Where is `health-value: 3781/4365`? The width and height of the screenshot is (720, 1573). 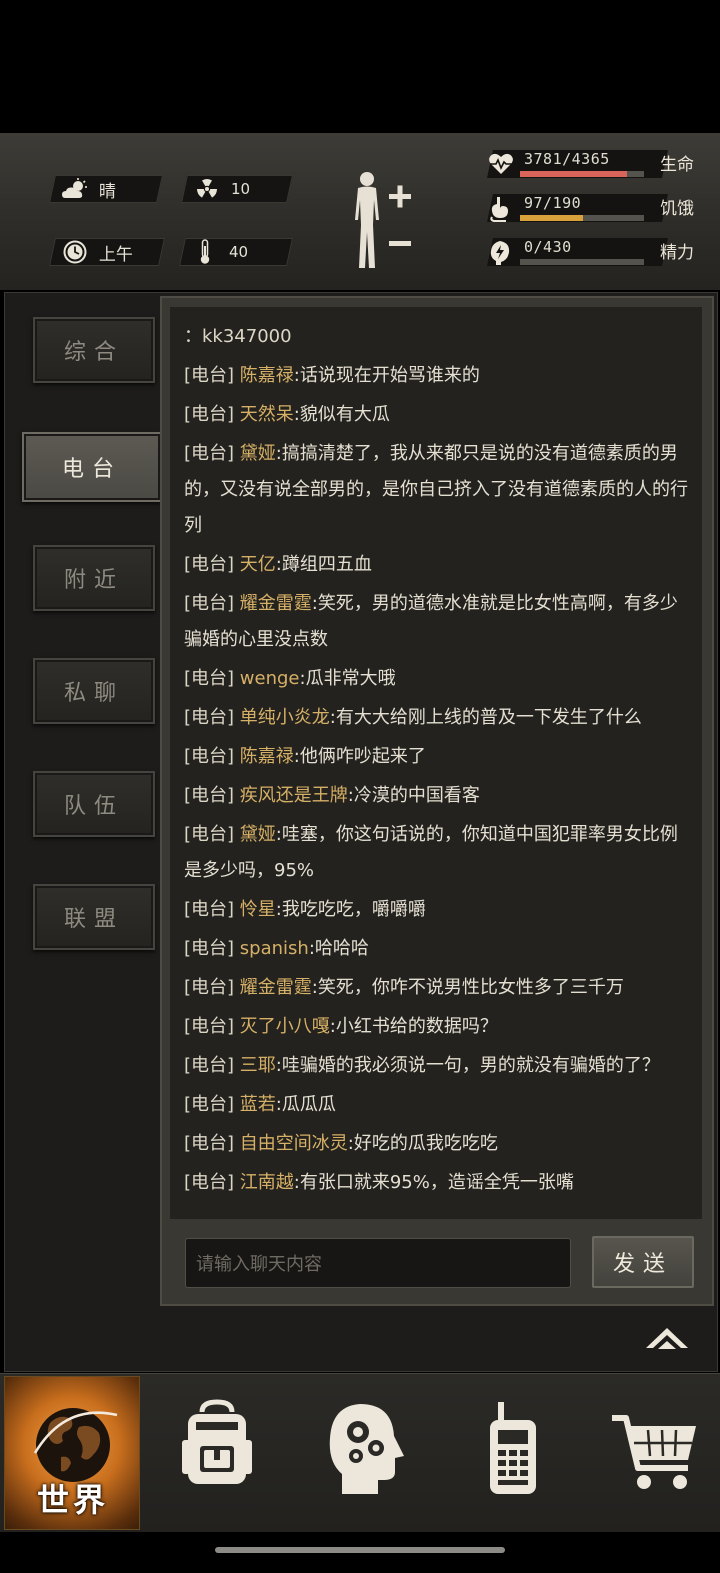 health-value: 3781/4365 is located at coordinates (567, 159).